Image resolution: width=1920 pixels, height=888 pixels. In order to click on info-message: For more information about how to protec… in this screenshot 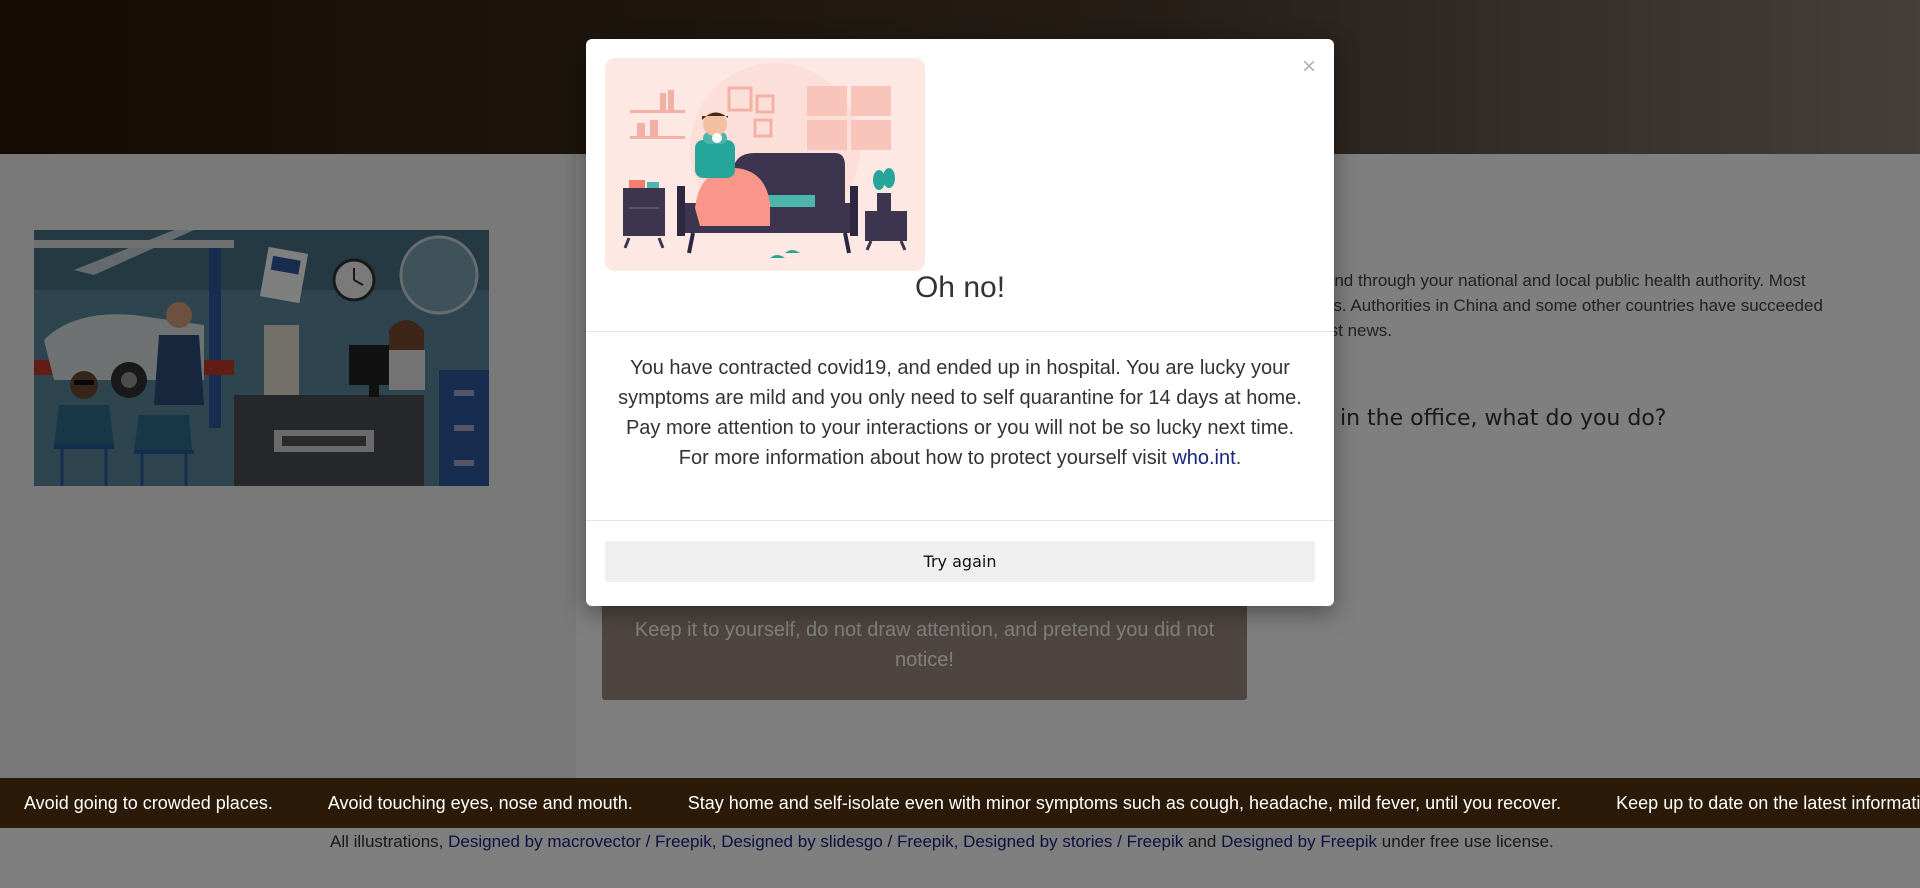, I will do `click(960, 458)`.